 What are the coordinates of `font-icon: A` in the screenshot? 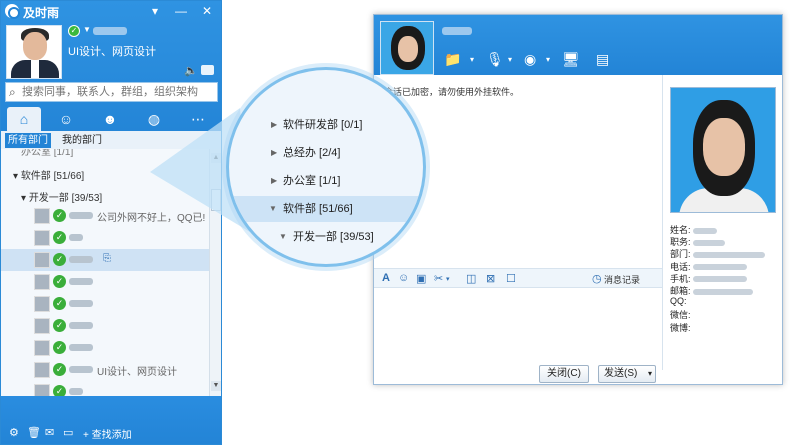 It's located at (386, 278).